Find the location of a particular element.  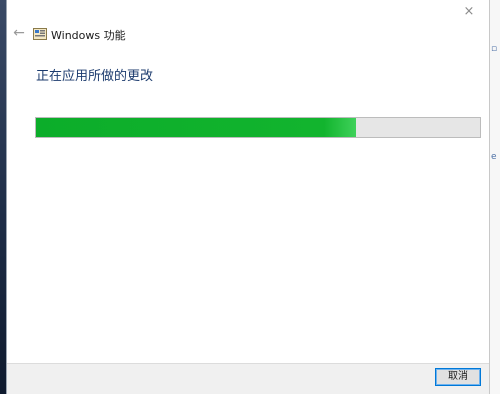

edge-mark: ▫ is located at coordinates (494, 49).